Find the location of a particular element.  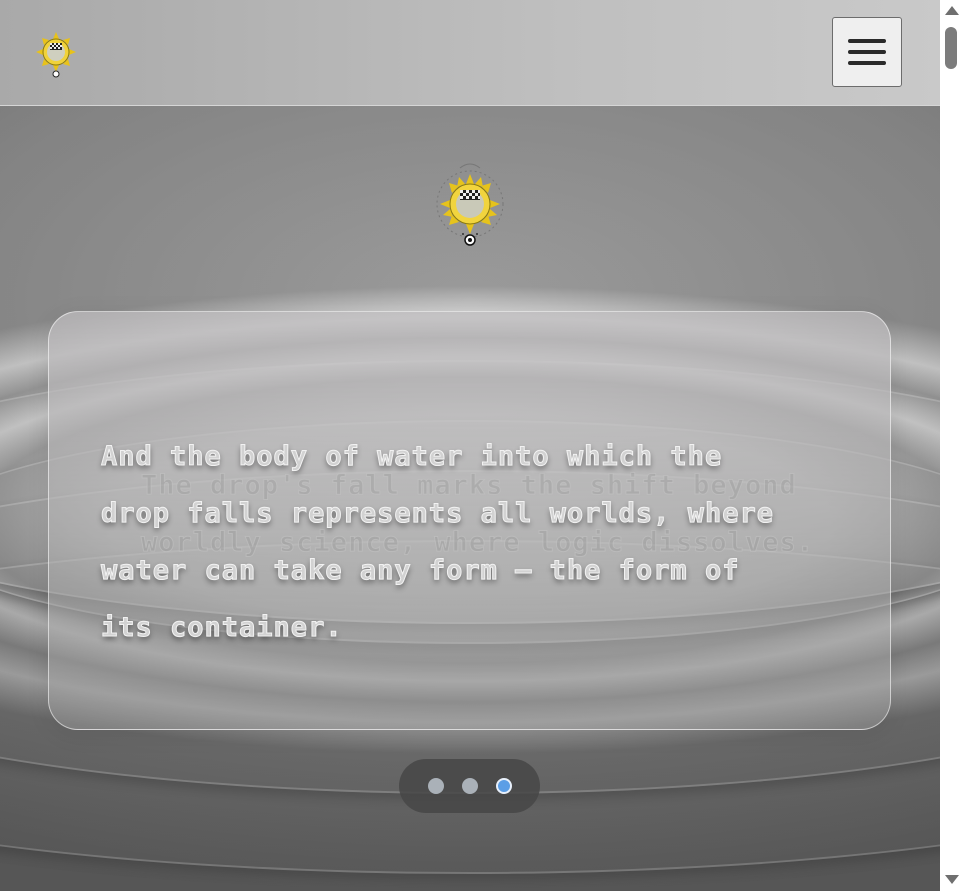

vertical-scrollbar is located at coordinates (951, 445).